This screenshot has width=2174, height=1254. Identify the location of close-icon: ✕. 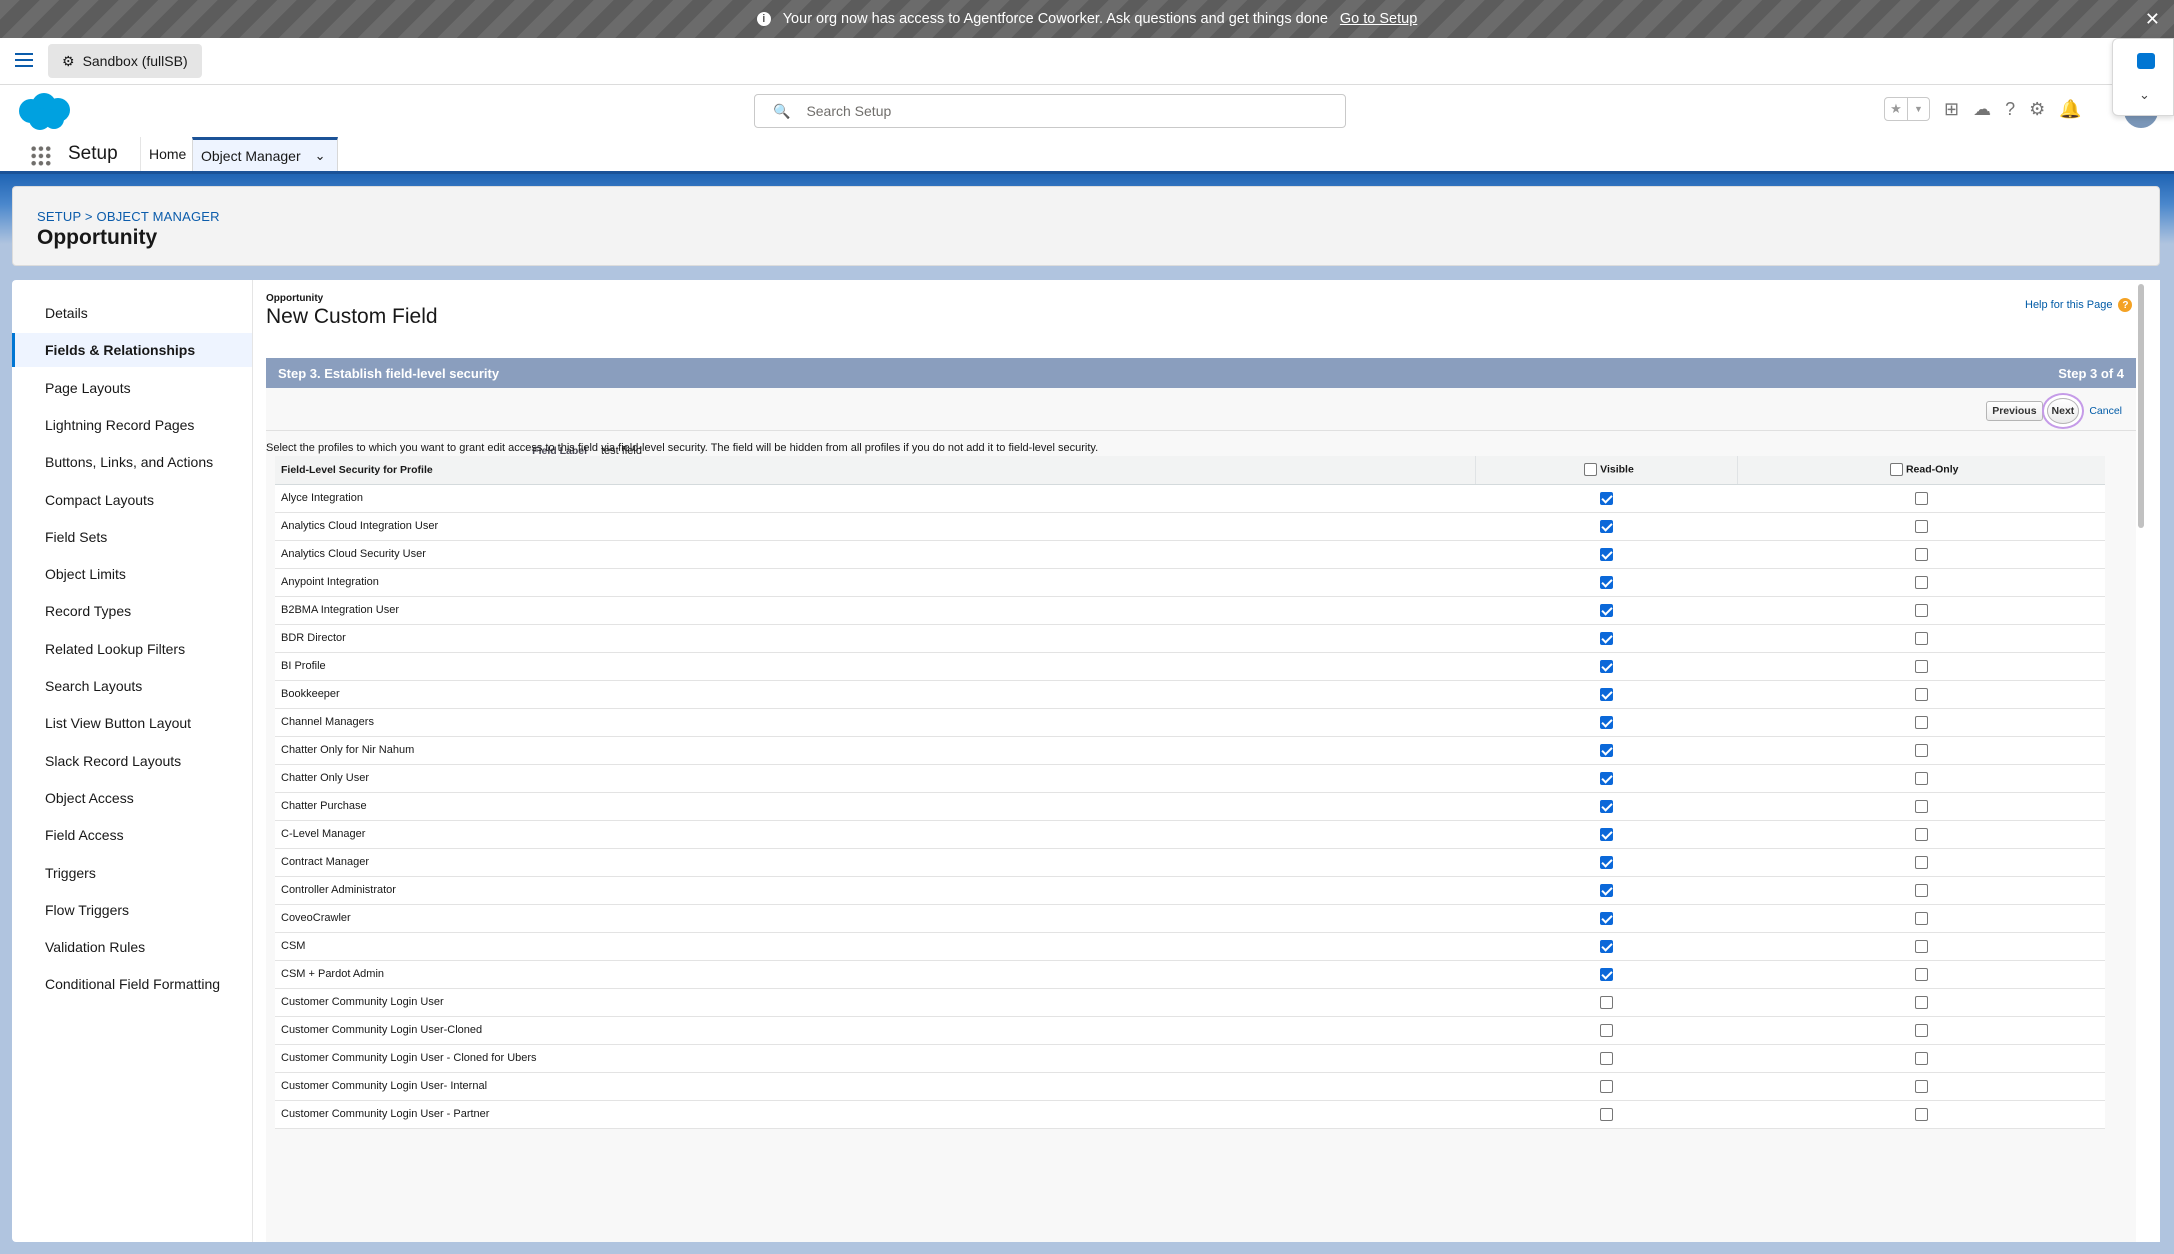
(2152, 19).